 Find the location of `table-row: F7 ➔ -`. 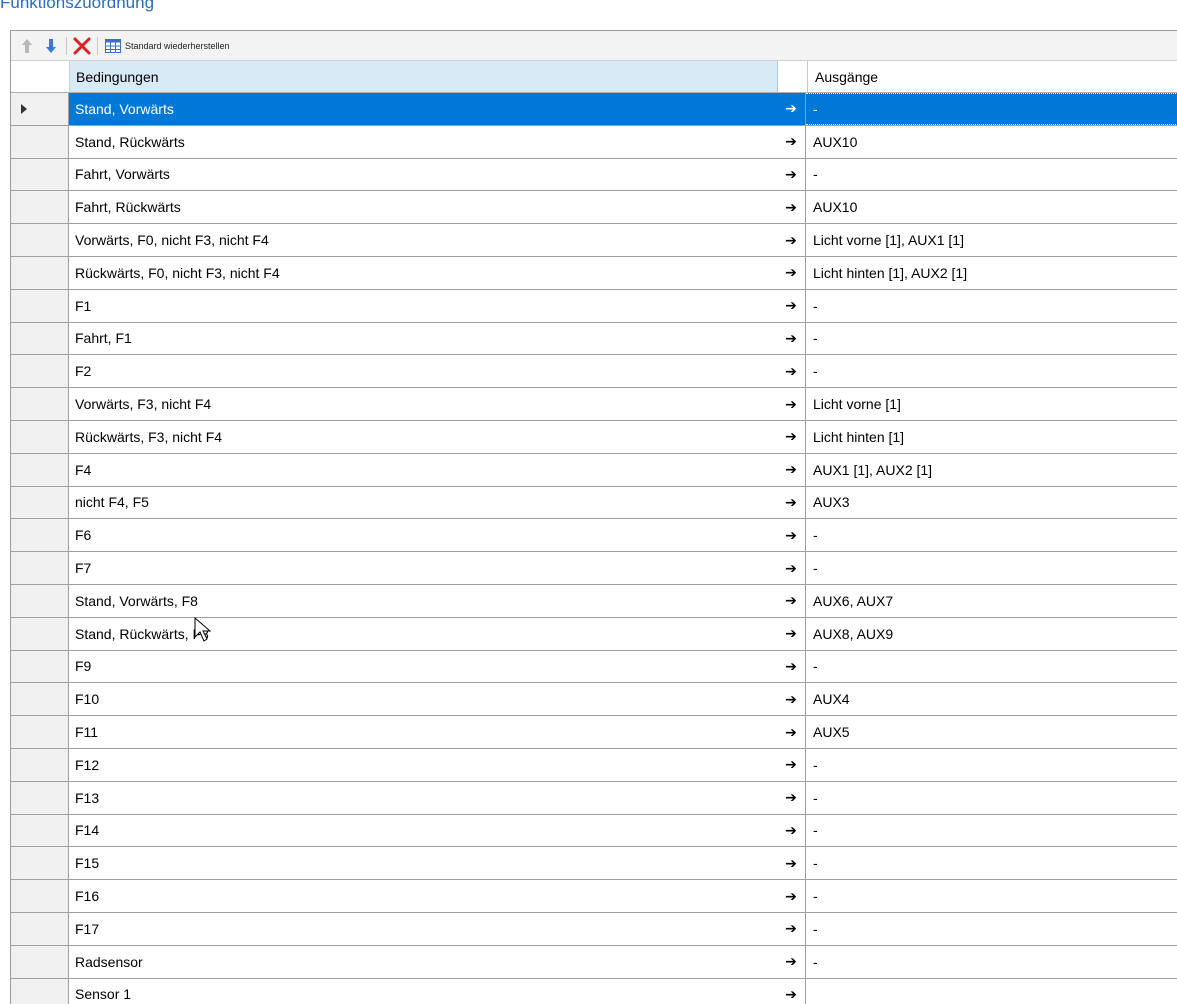

table-row: F7 ➔ - is located at coordinates (594, 568).